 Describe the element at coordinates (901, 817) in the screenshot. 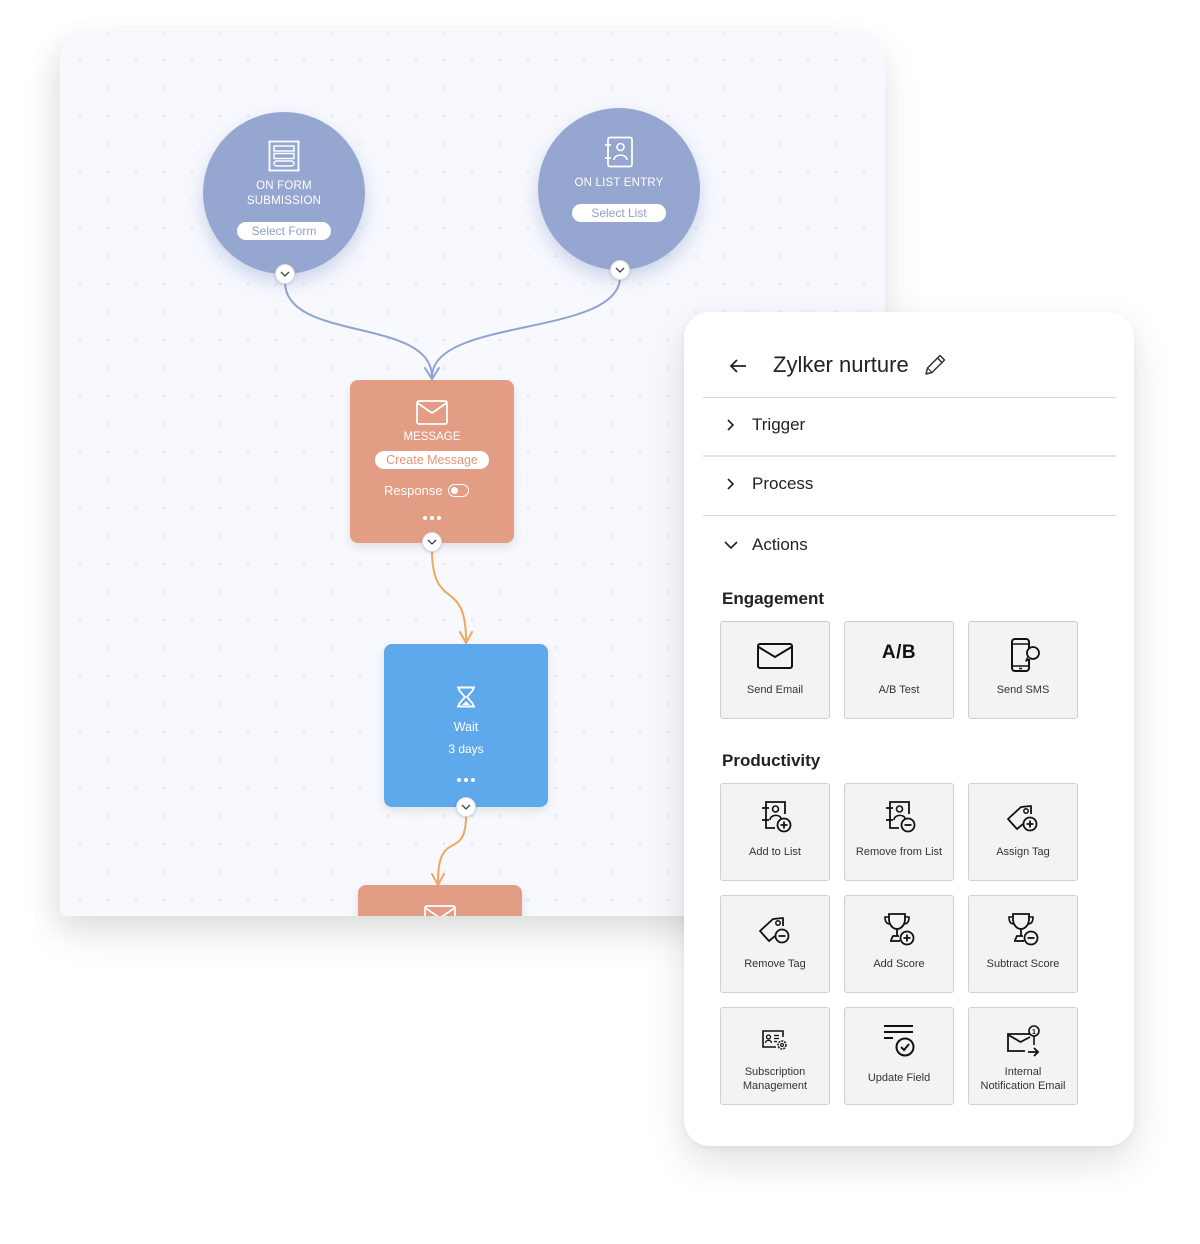

I see `list-remove-icon` at that location.